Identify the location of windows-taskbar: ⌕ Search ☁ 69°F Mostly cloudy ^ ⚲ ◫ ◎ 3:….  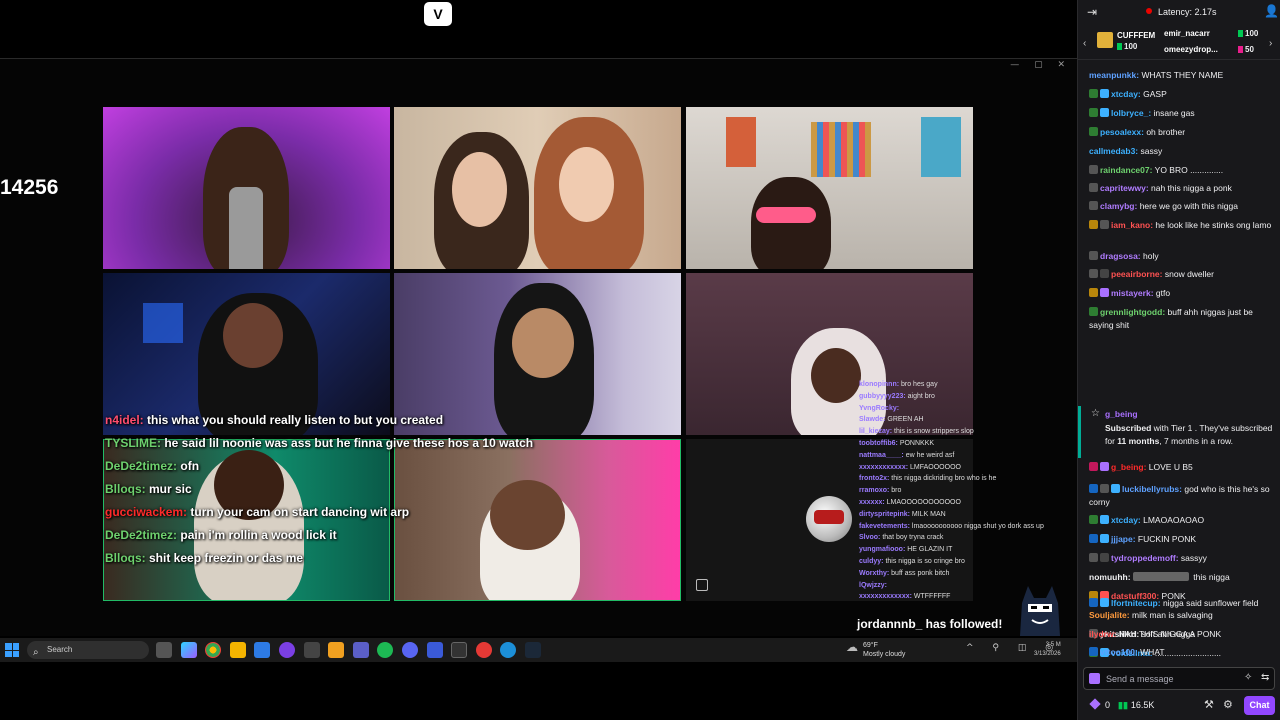
(538, 650).